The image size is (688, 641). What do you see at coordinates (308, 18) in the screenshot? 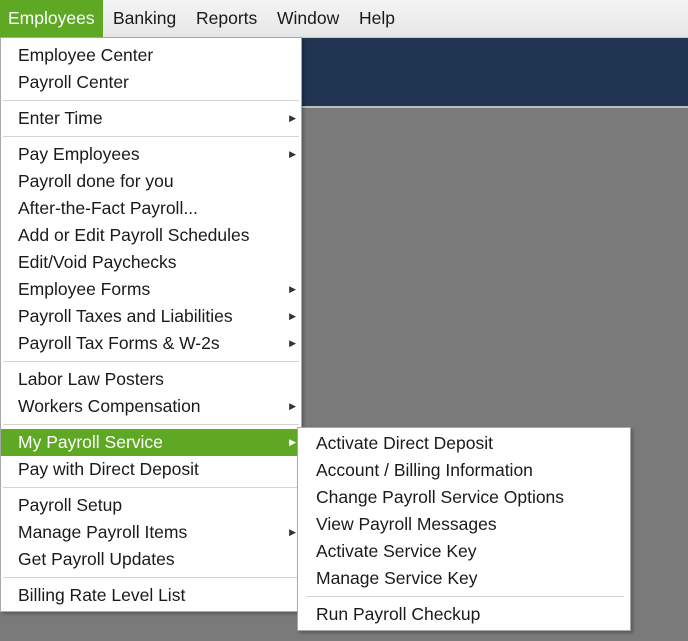
I see `menu-window: Window` at bounding box center [308, 18].